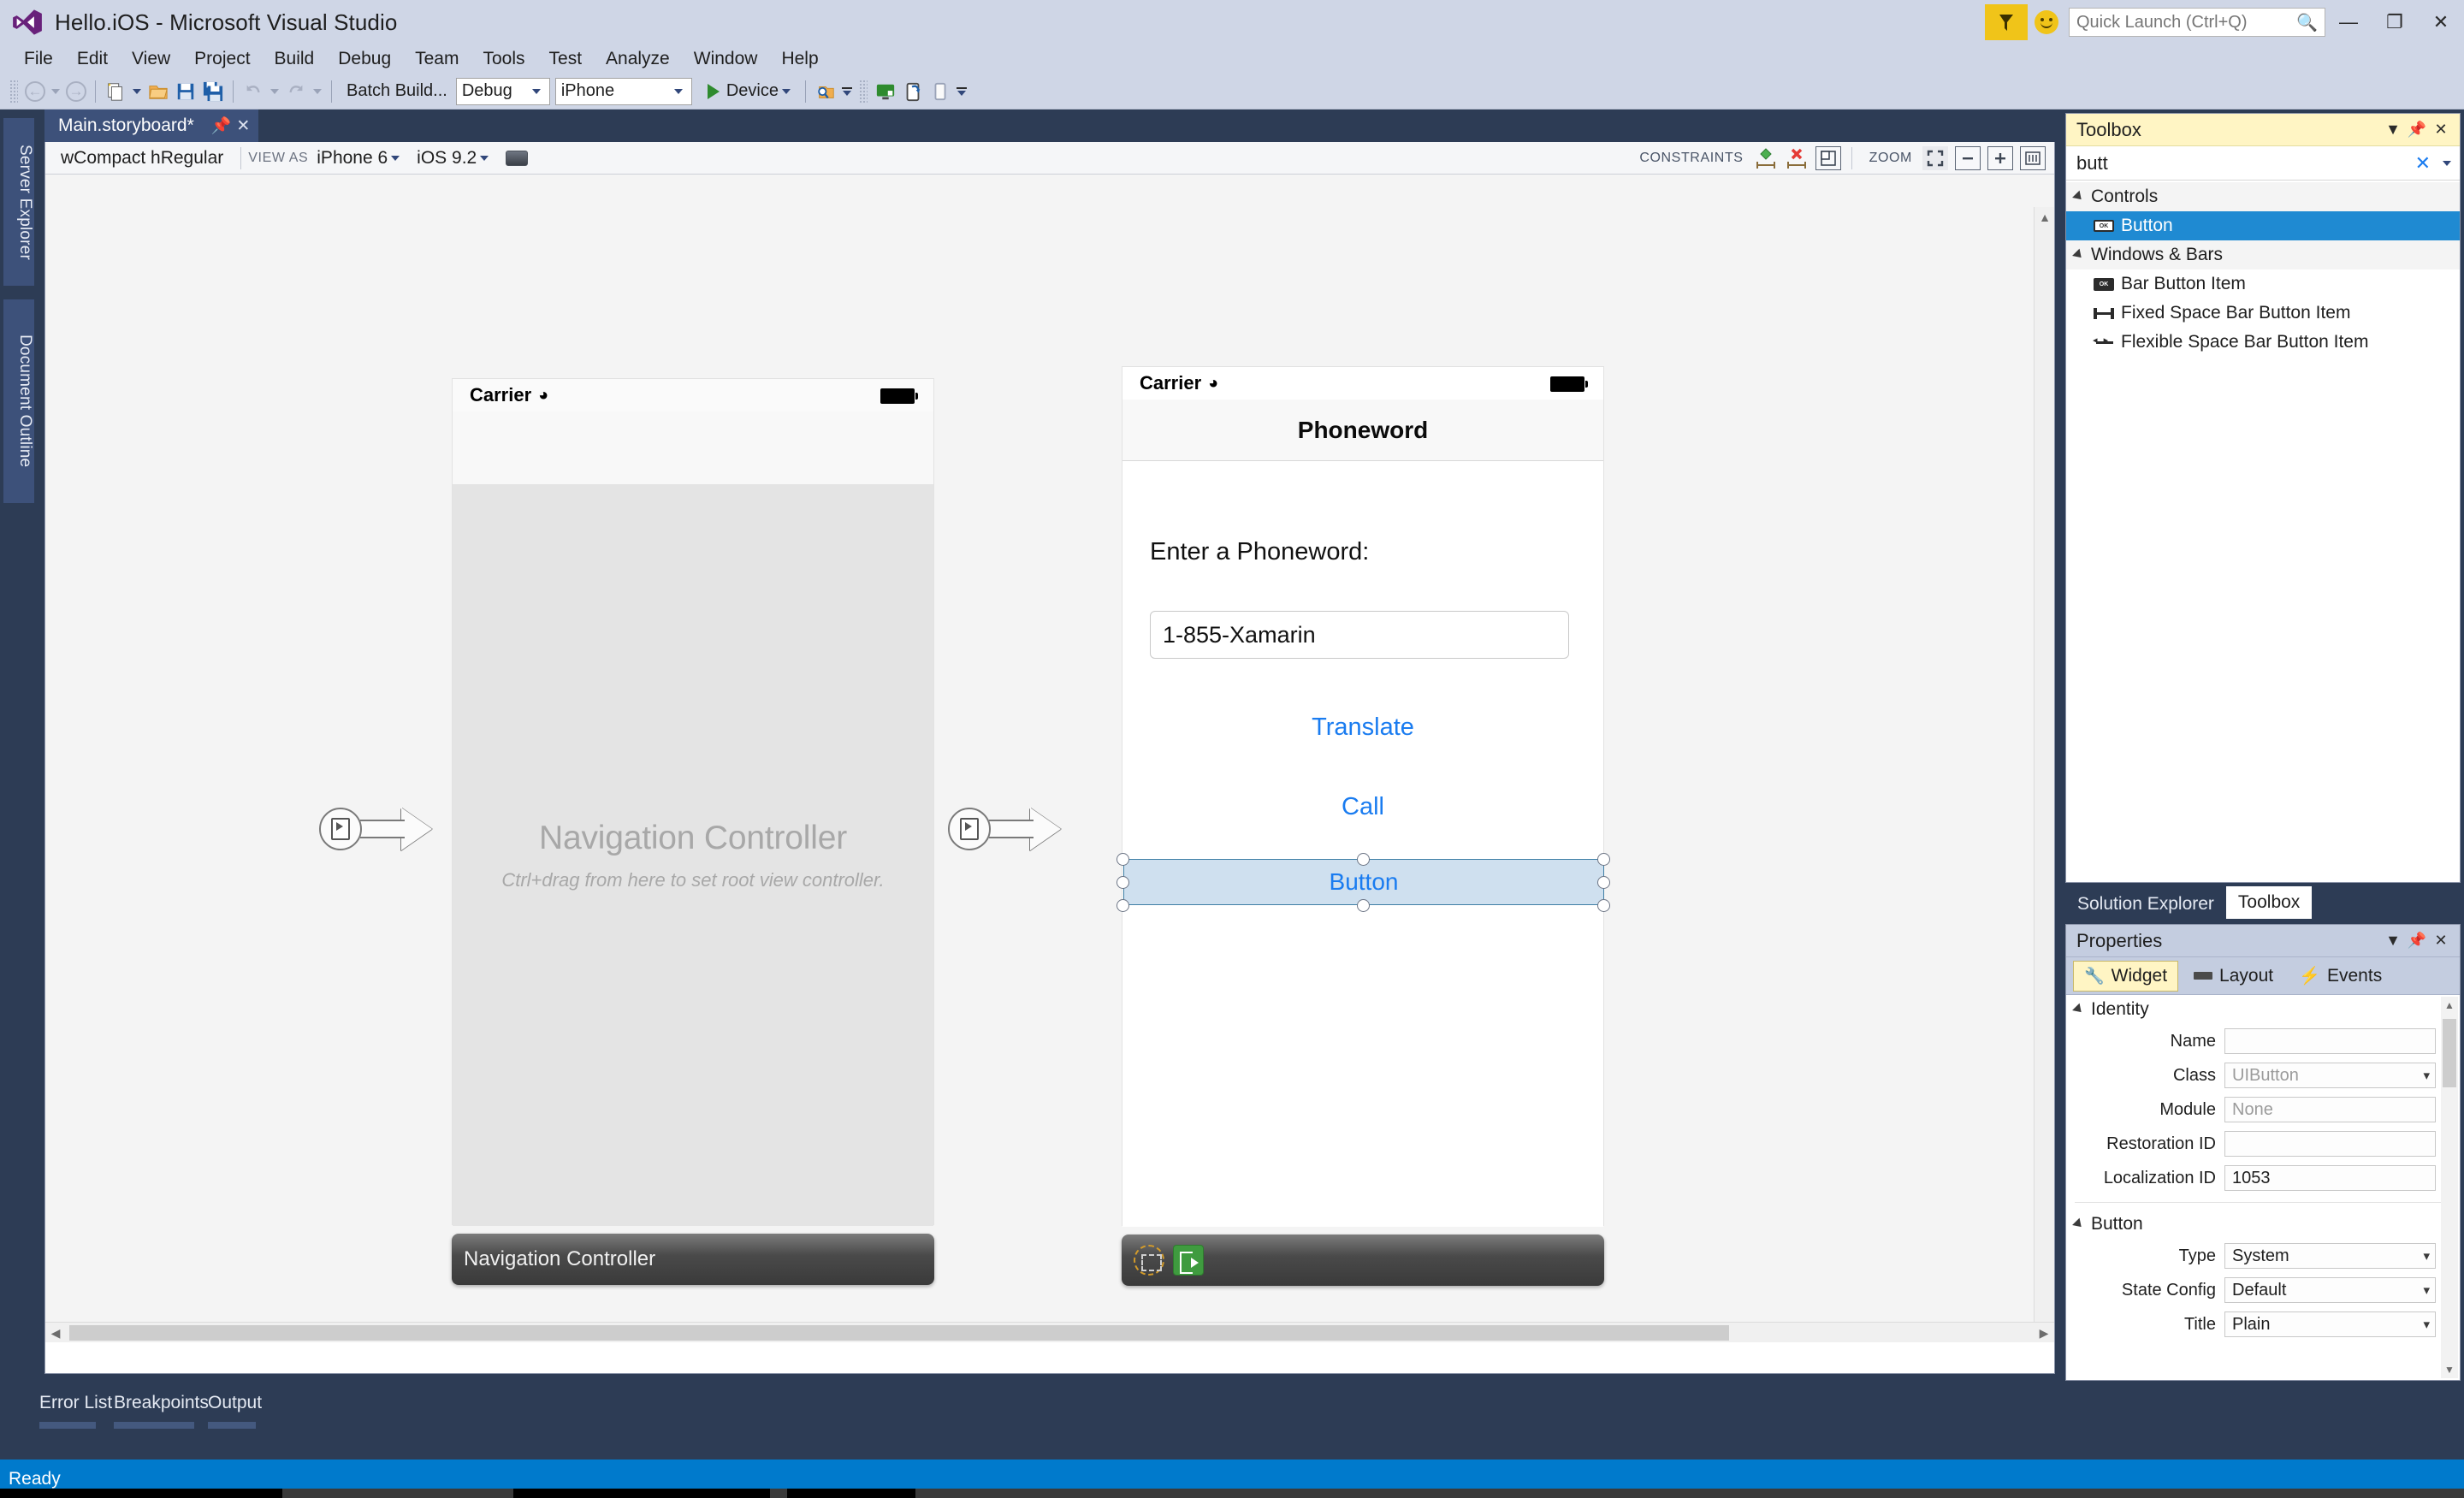 The width and height of the screenshot is (2464, 1498). Describe the element at coordinates (913, 92) in the screenshot. I see `deploy-to-device-icon` at that location.